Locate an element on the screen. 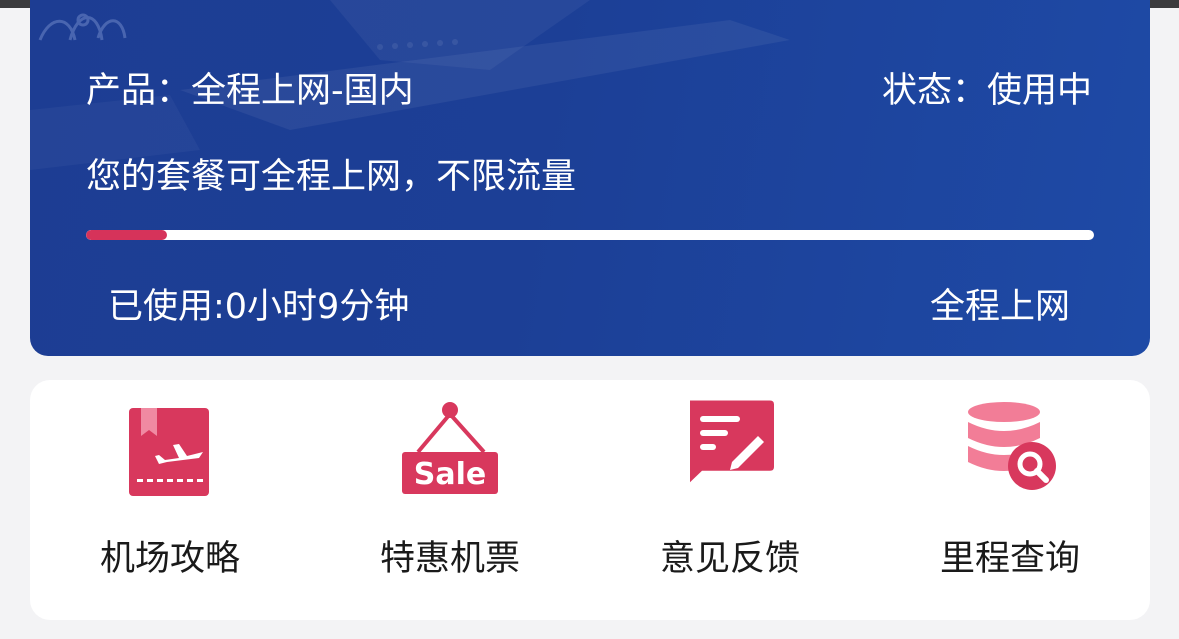 The width and height of the screenshot is (1179, 639). service-label: 机场攻略 is located at coordinates (169, 559).